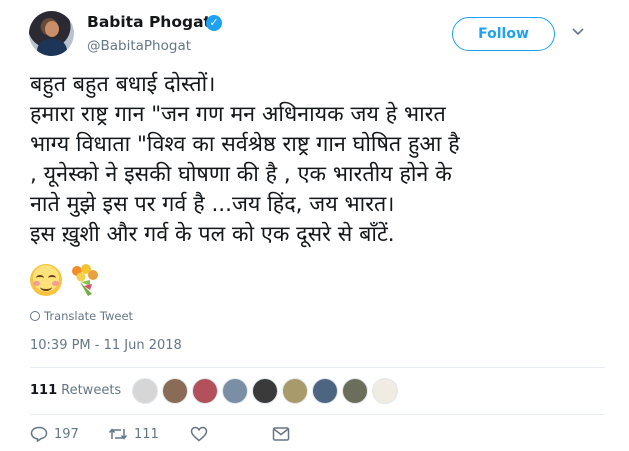  What do you see at coordinates (123, 84) in the screenshot?
I see `tweet-line: बहुत बहुत बधाई दोस्तों।` at bounding box center [123, 84].